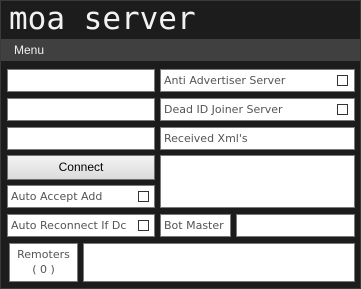 Image resolution: width=361 pixels, height=289 pixels. I want to click on anti-advertiser-option: Anti Advertiser Server, so click(257, 80).